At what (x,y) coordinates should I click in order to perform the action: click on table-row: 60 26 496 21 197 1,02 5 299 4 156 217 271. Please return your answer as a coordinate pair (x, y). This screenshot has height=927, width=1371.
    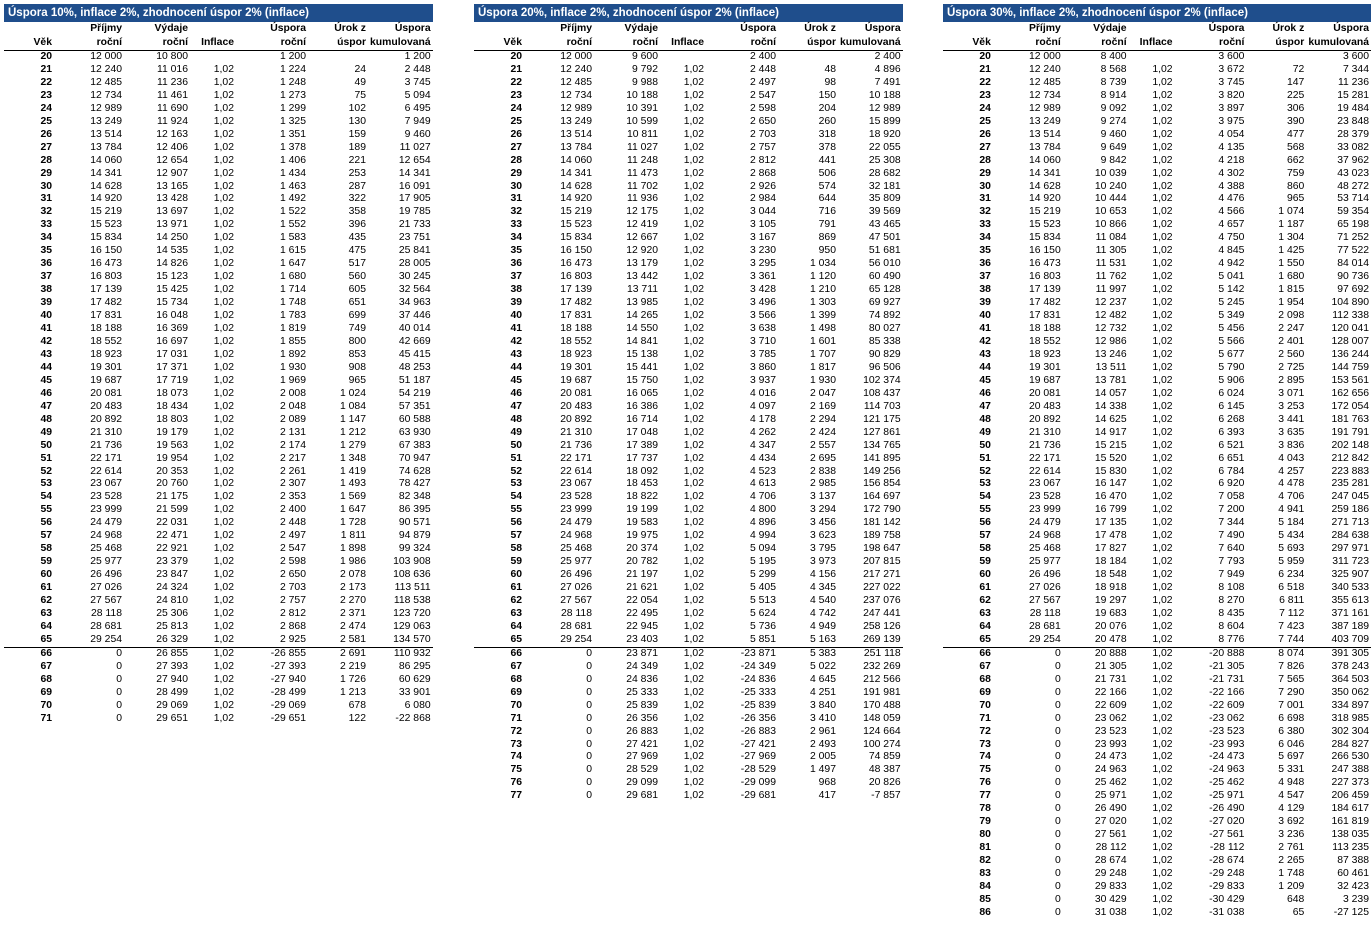
    Looking at the image, I should click on (688, 575).